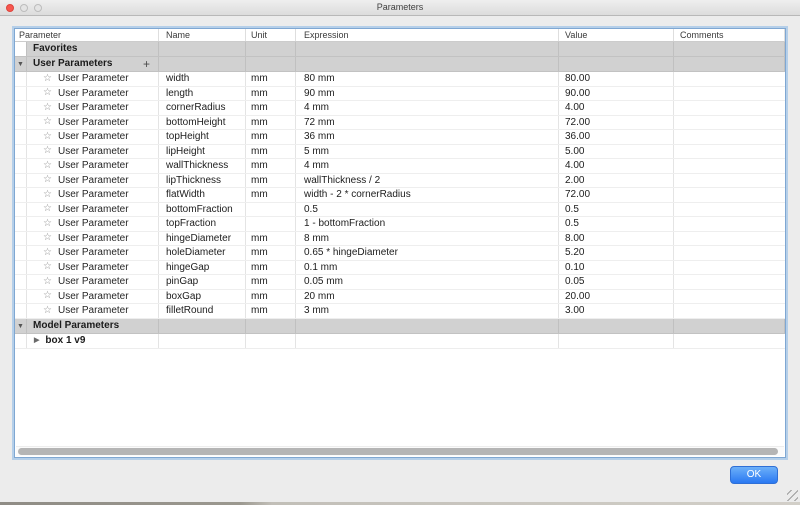 Image resolution: width=800 pixels, height=505 pixels. Describe the element at coordinates (202, 282) in the screenshot. I see `name-cell: pinGap` at that location.